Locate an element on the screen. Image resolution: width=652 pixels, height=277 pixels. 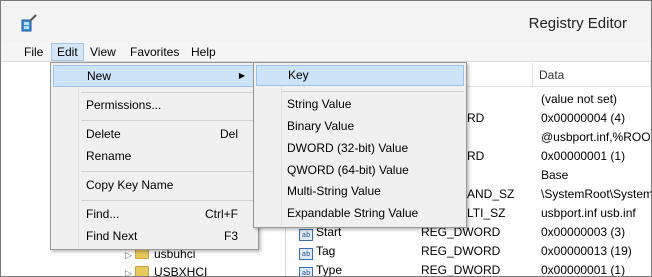
tree-item-label: USBXHCI is located at coordinates (181, 271).